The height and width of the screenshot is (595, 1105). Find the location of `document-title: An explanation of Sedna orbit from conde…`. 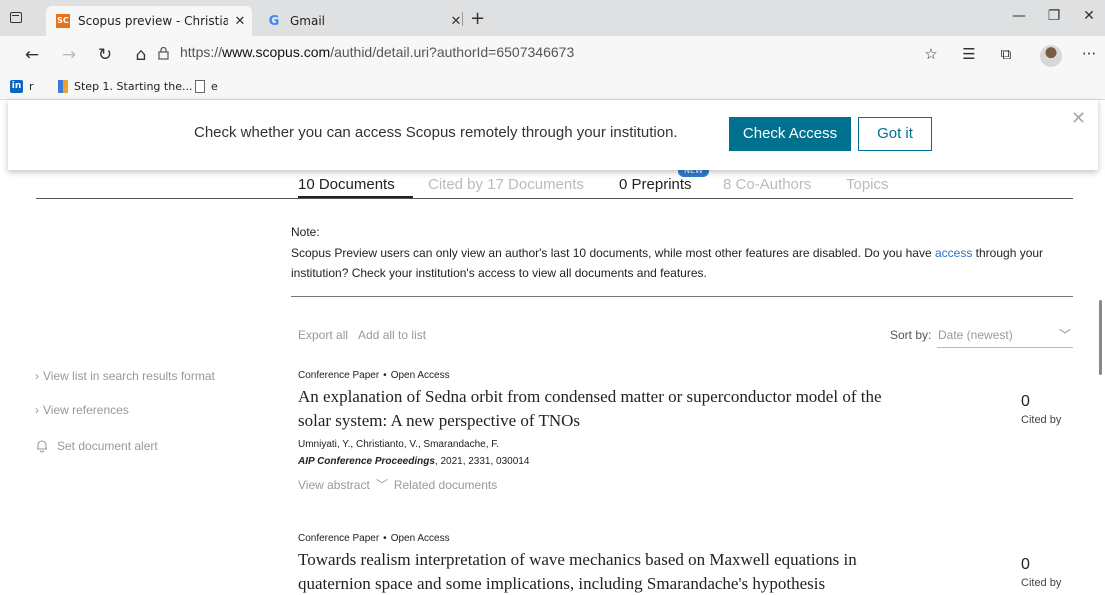

document-title: An explanation of Sedna orbit from conde… is located at coordinates (598, 409).